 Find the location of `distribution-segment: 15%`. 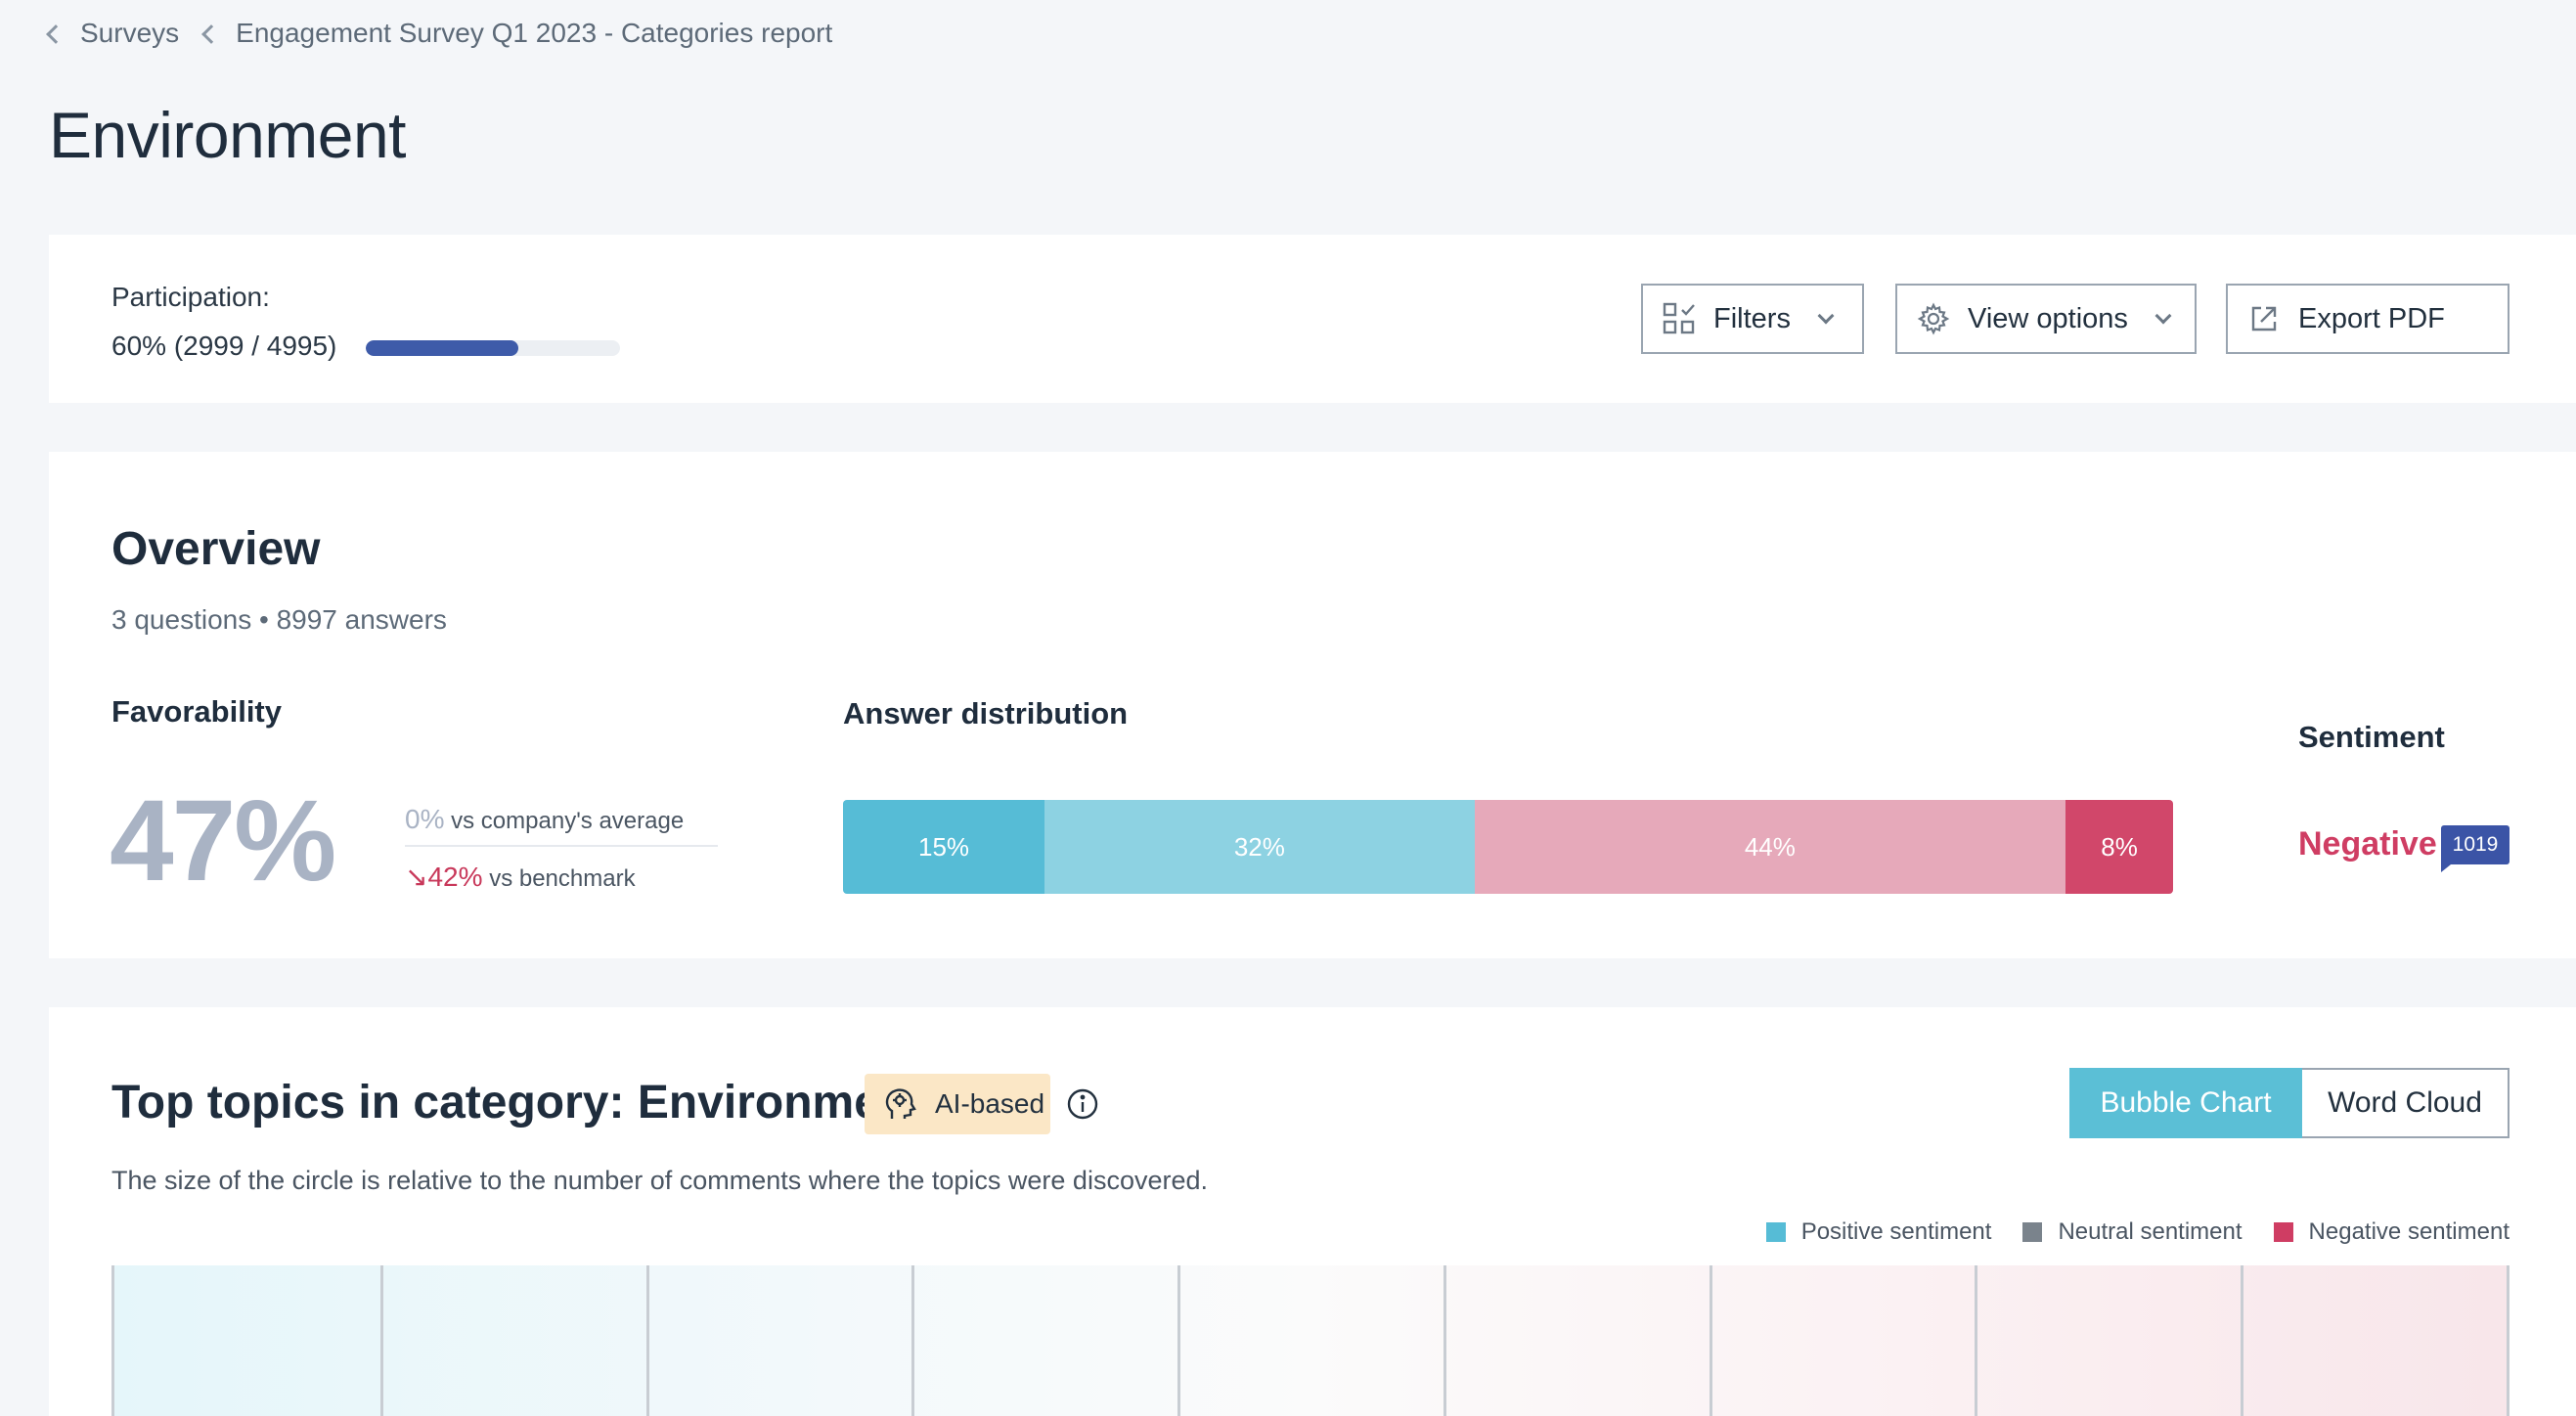

distribution-segment: 15% is located at coordinates (944, 847).